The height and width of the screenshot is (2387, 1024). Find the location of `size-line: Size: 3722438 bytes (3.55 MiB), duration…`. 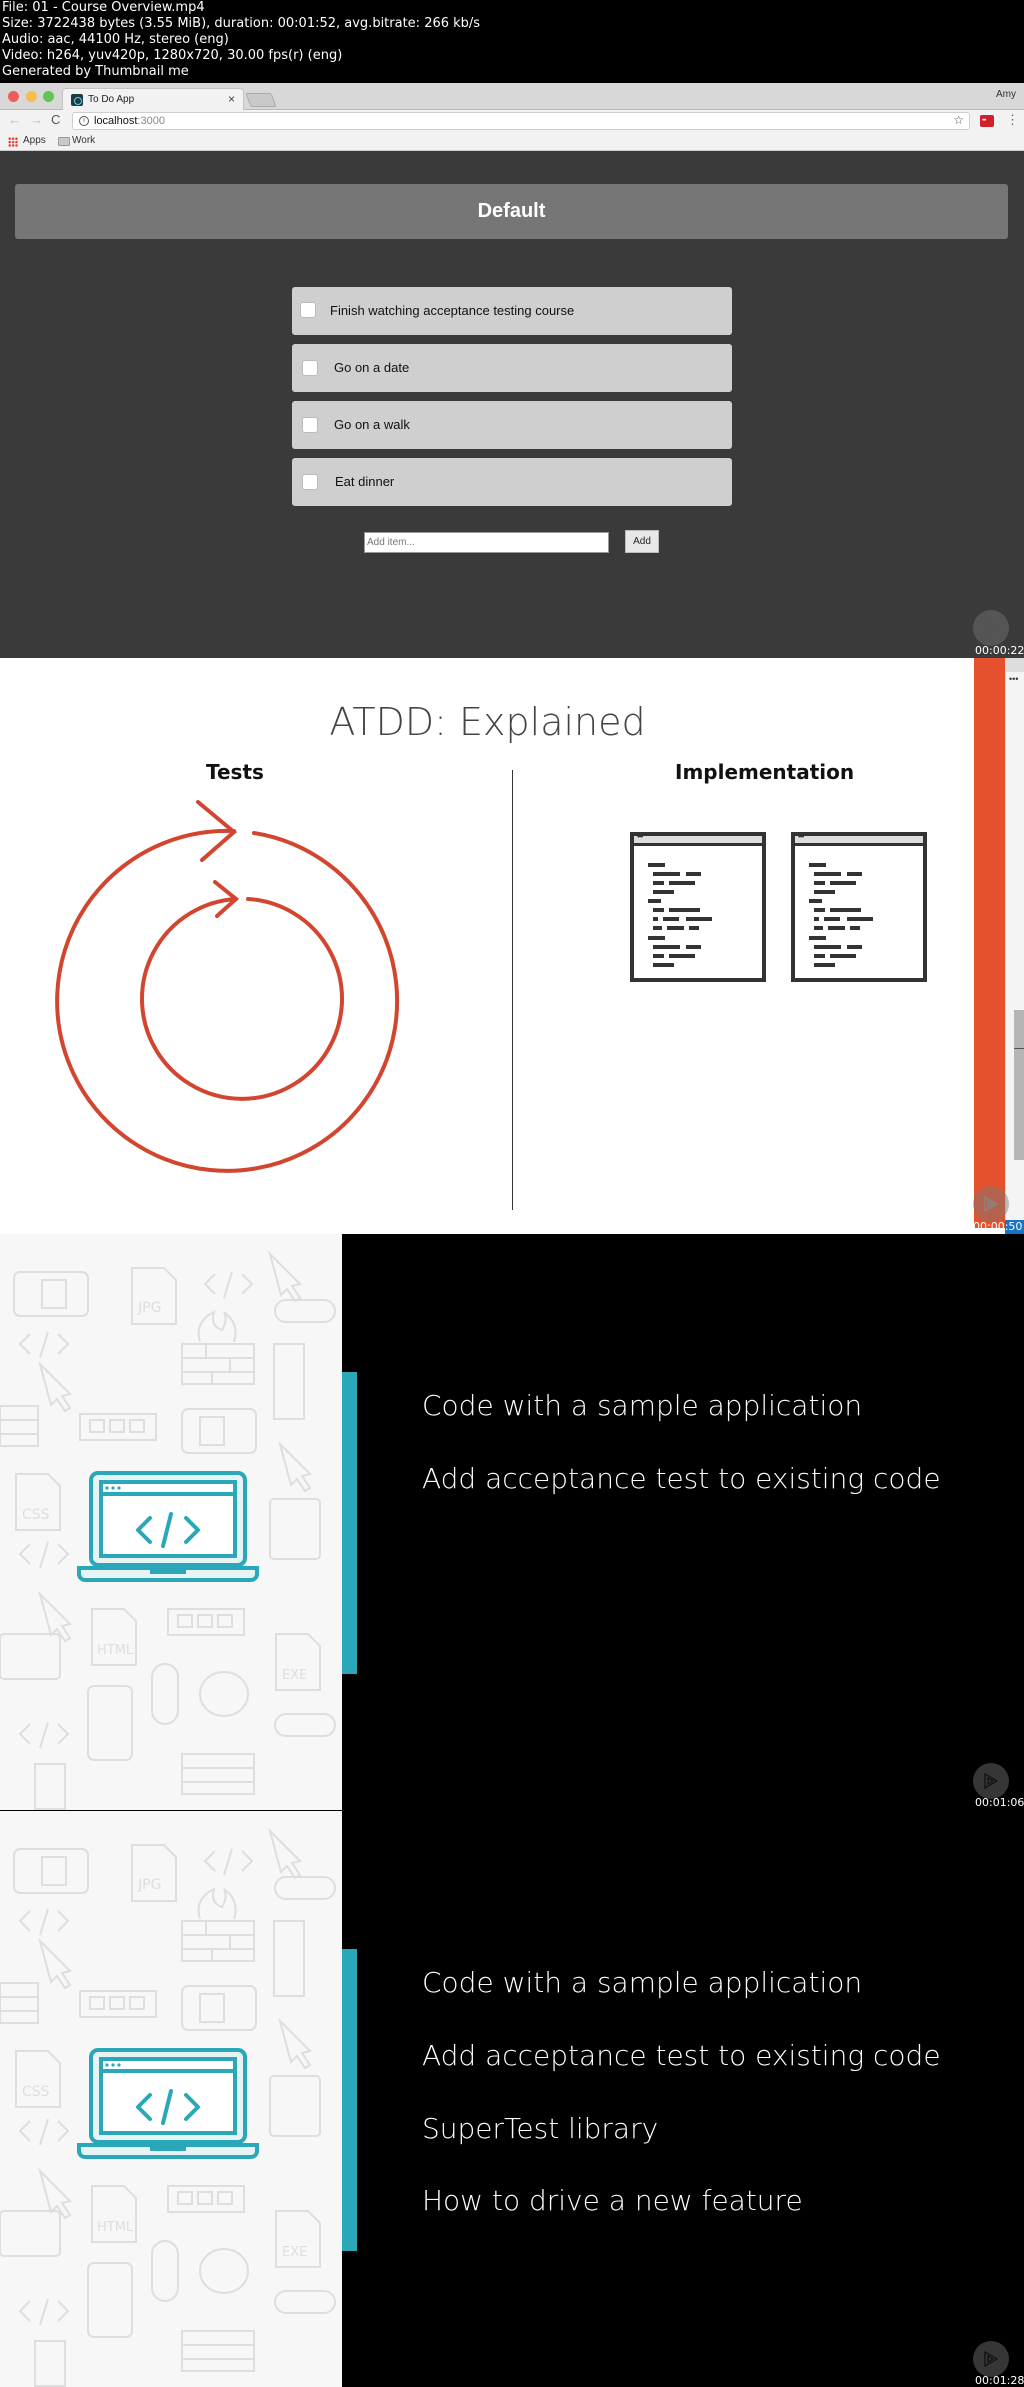

size-line: Size: 3722438 bytes (3.55 MiB), duration… is located at coordinates (241, 23).